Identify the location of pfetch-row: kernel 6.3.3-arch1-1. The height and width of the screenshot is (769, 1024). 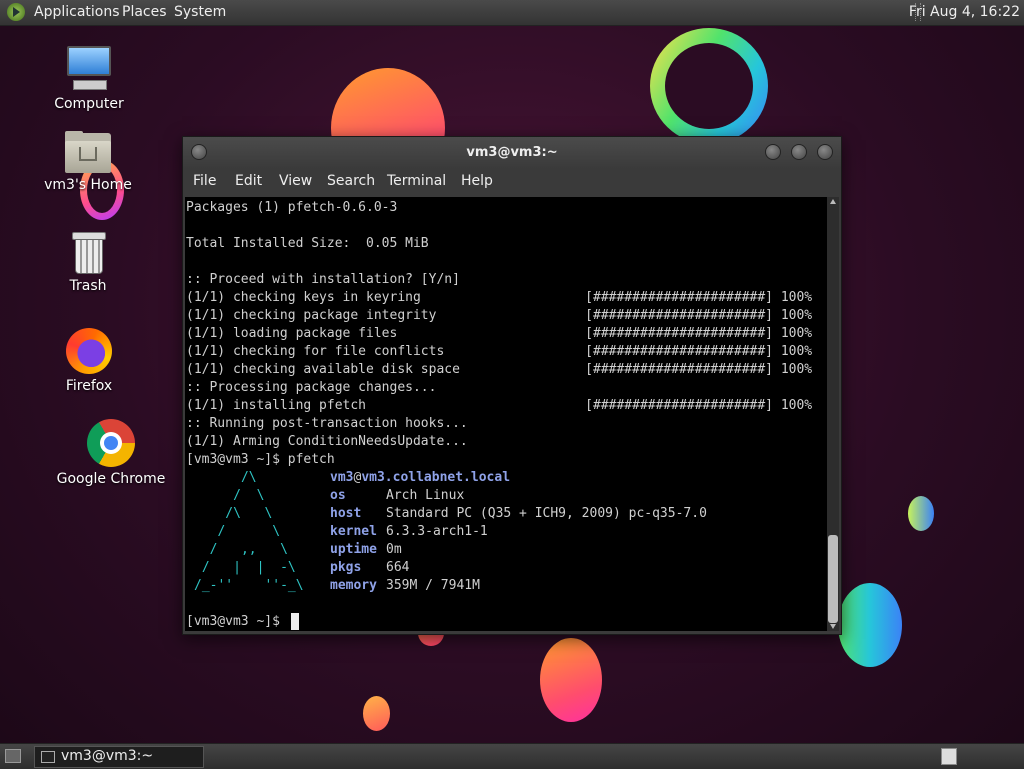
(409, 532).